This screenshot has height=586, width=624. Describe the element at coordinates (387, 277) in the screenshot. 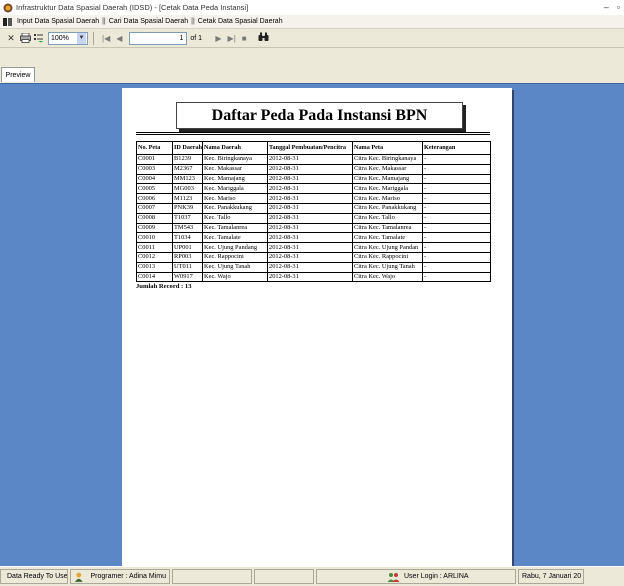

I see `table-cell: Citra Kec. Wajo` at that location.